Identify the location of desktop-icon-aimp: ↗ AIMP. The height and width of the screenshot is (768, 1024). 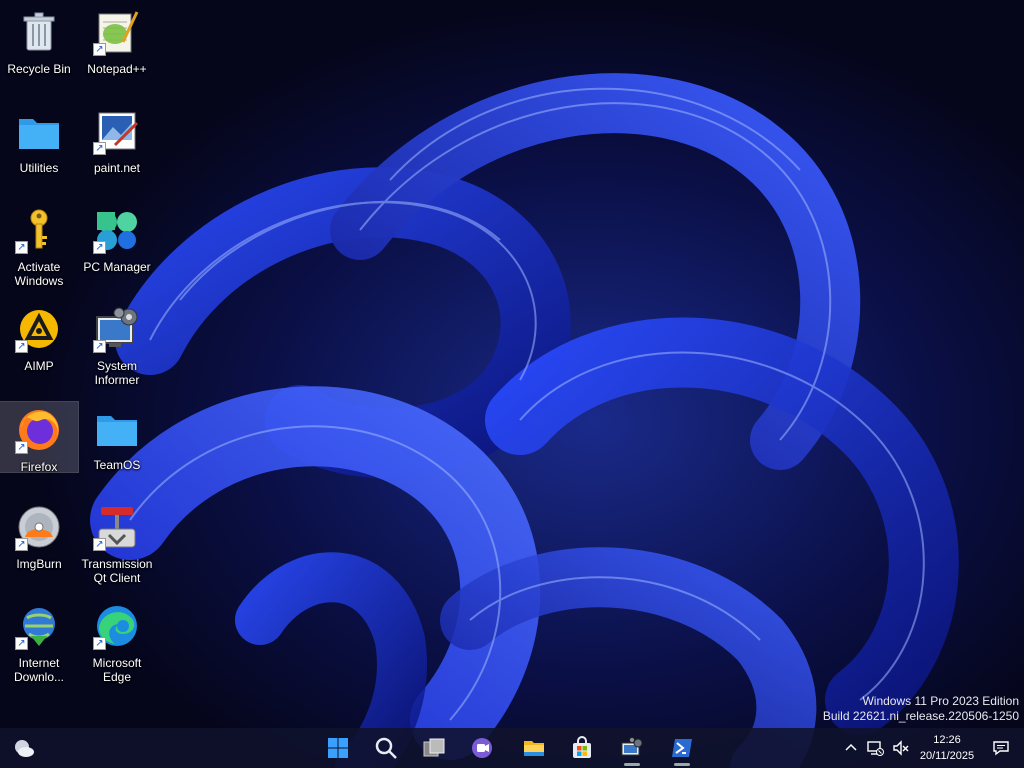
(39, 346).